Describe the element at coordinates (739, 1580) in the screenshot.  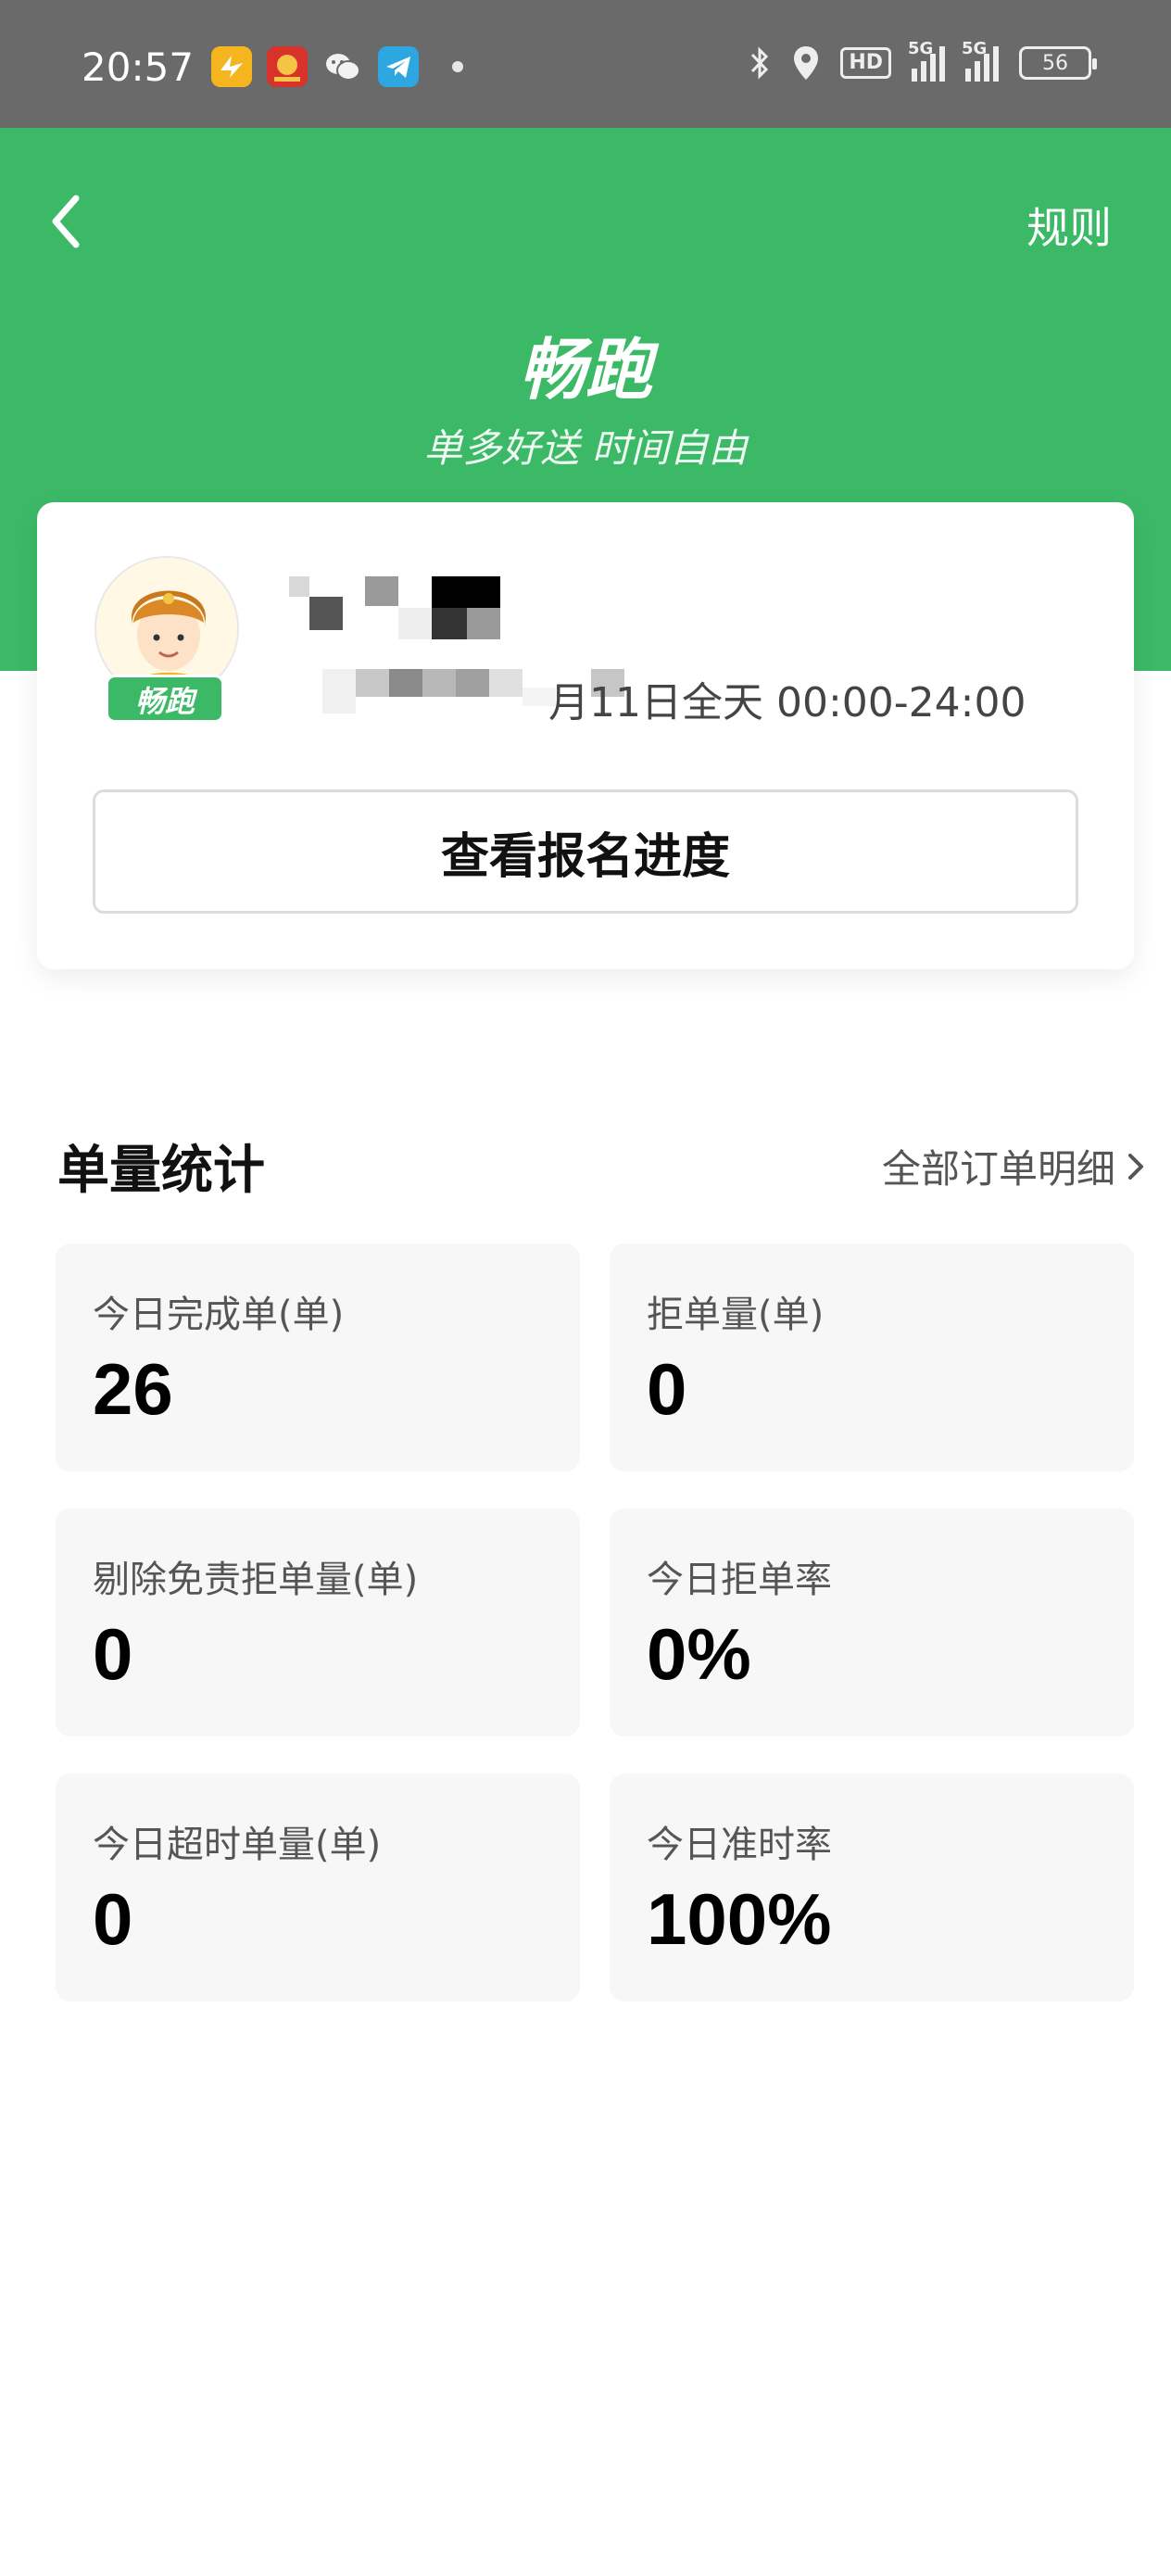
I see `stat-label: 今日拒单率` at that location.